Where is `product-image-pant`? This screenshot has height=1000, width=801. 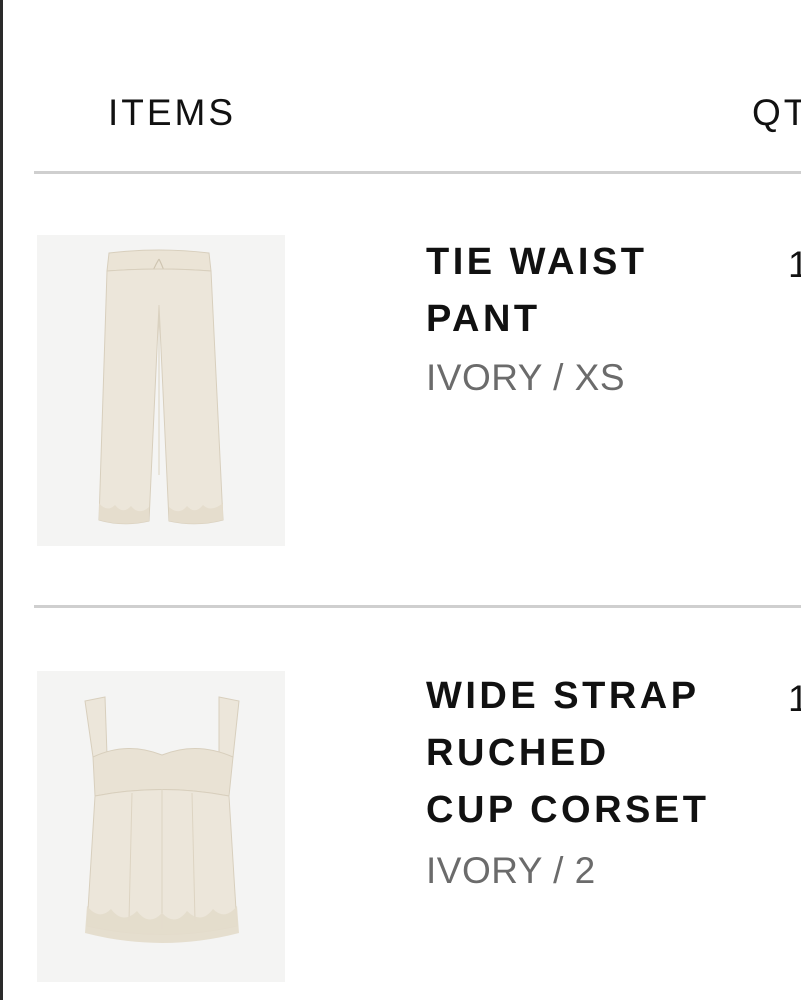
product-image-pant is located at coordinates (161, 390).